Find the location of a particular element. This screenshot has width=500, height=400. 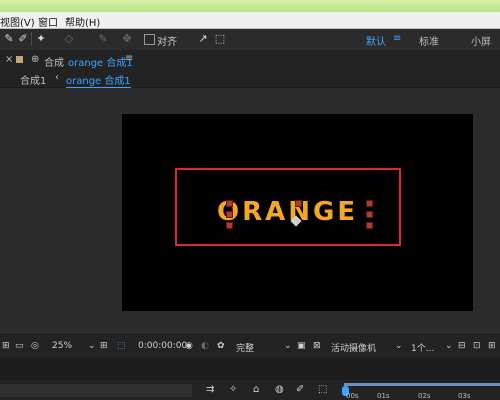

snap-label: 对齐 is located at coordinates (167, 42).